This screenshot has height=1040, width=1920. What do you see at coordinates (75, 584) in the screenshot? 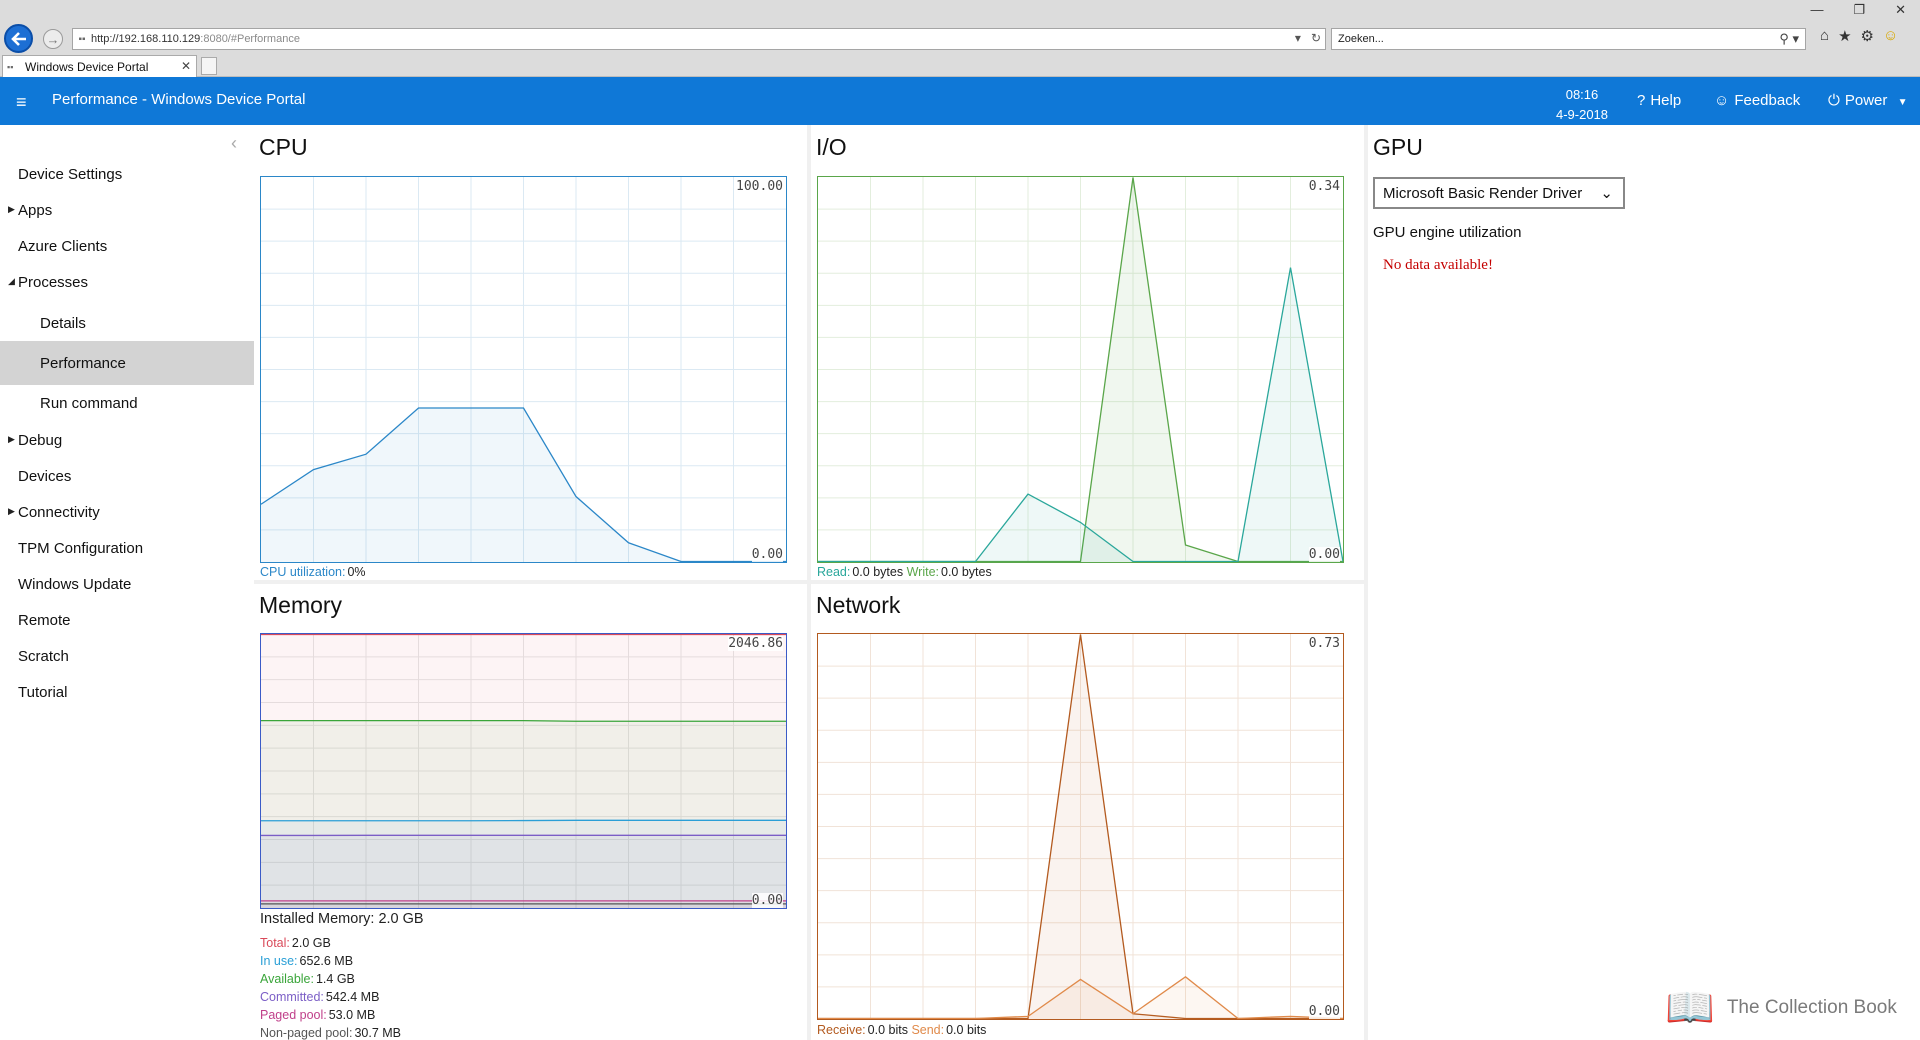
I see `sidebar-item-label: Windows Update` at bounding box center [75, 584].